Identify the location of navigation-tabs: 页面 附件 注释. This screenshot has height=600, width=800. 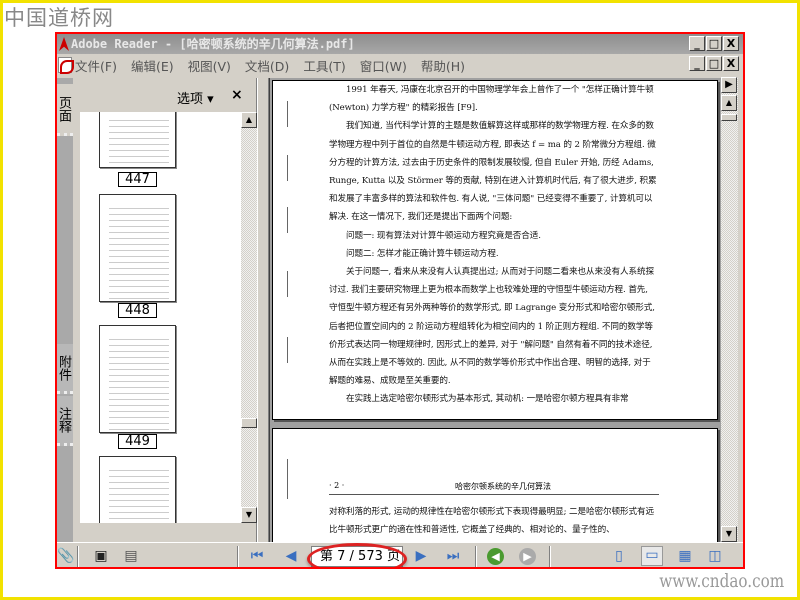
(65, 310).